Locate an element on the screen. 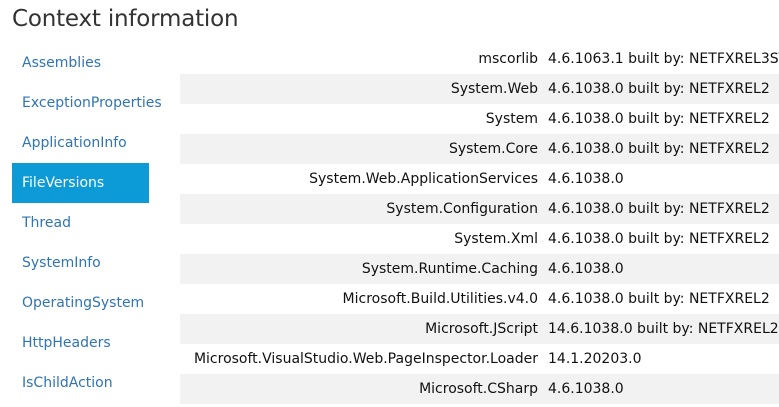  assembly-name: Microsoft.JScript is located at coordinates (481, 329).